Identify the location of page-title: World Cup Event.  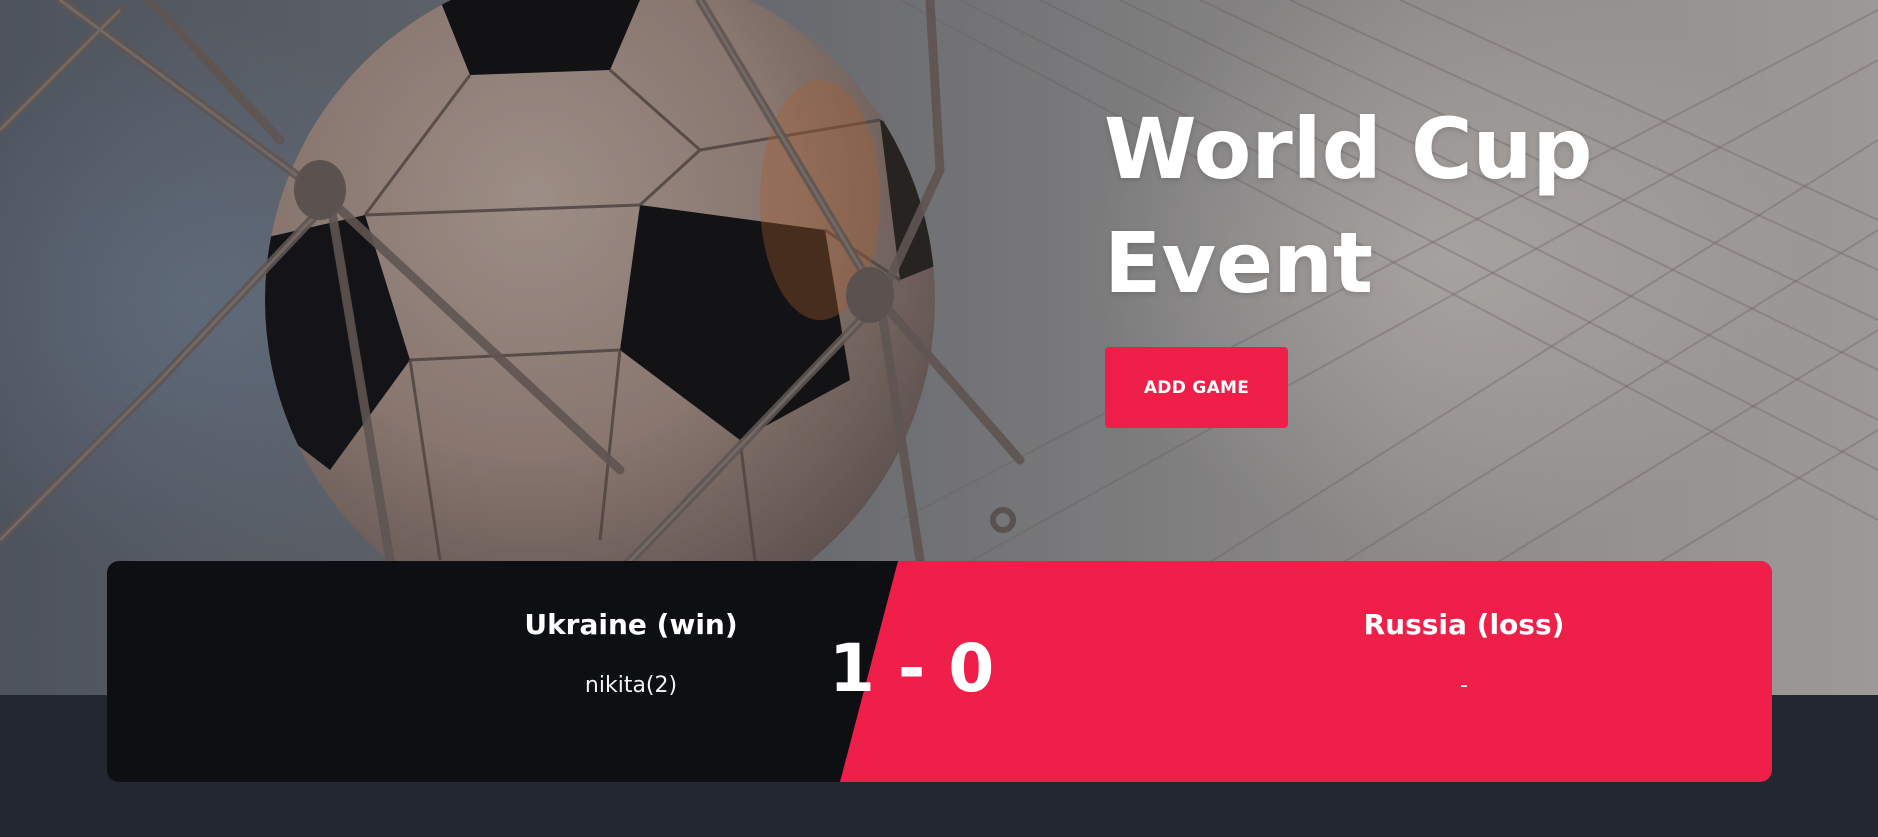
(1348, 206).